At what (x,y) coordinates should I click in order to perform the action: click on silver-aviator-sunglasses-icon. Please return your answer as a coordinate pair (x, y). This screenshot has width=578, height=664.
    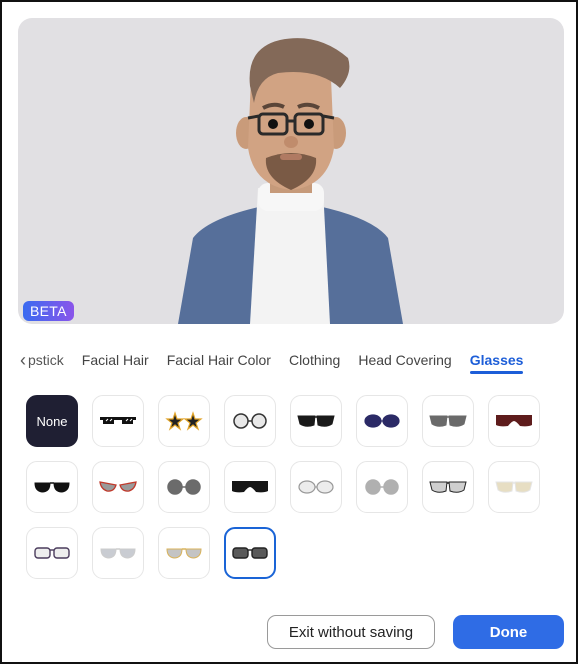
    Looking at the image, I should click on (118, 553).